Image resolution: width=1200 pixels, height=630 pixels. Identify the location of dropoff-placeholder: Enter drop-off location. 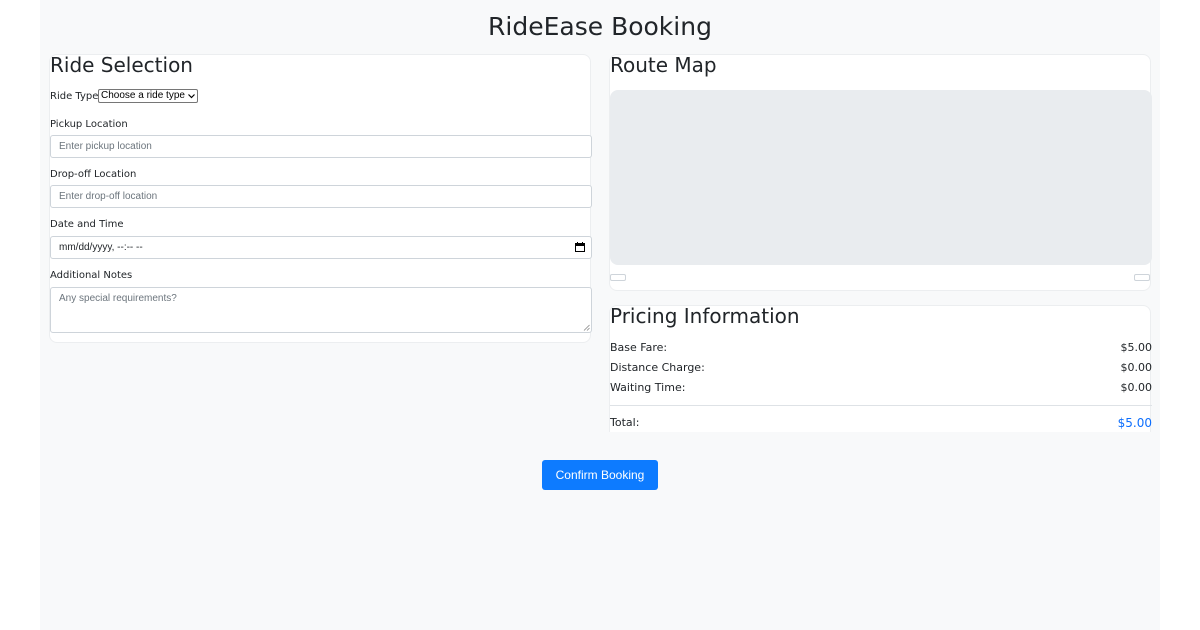
(108, 196).